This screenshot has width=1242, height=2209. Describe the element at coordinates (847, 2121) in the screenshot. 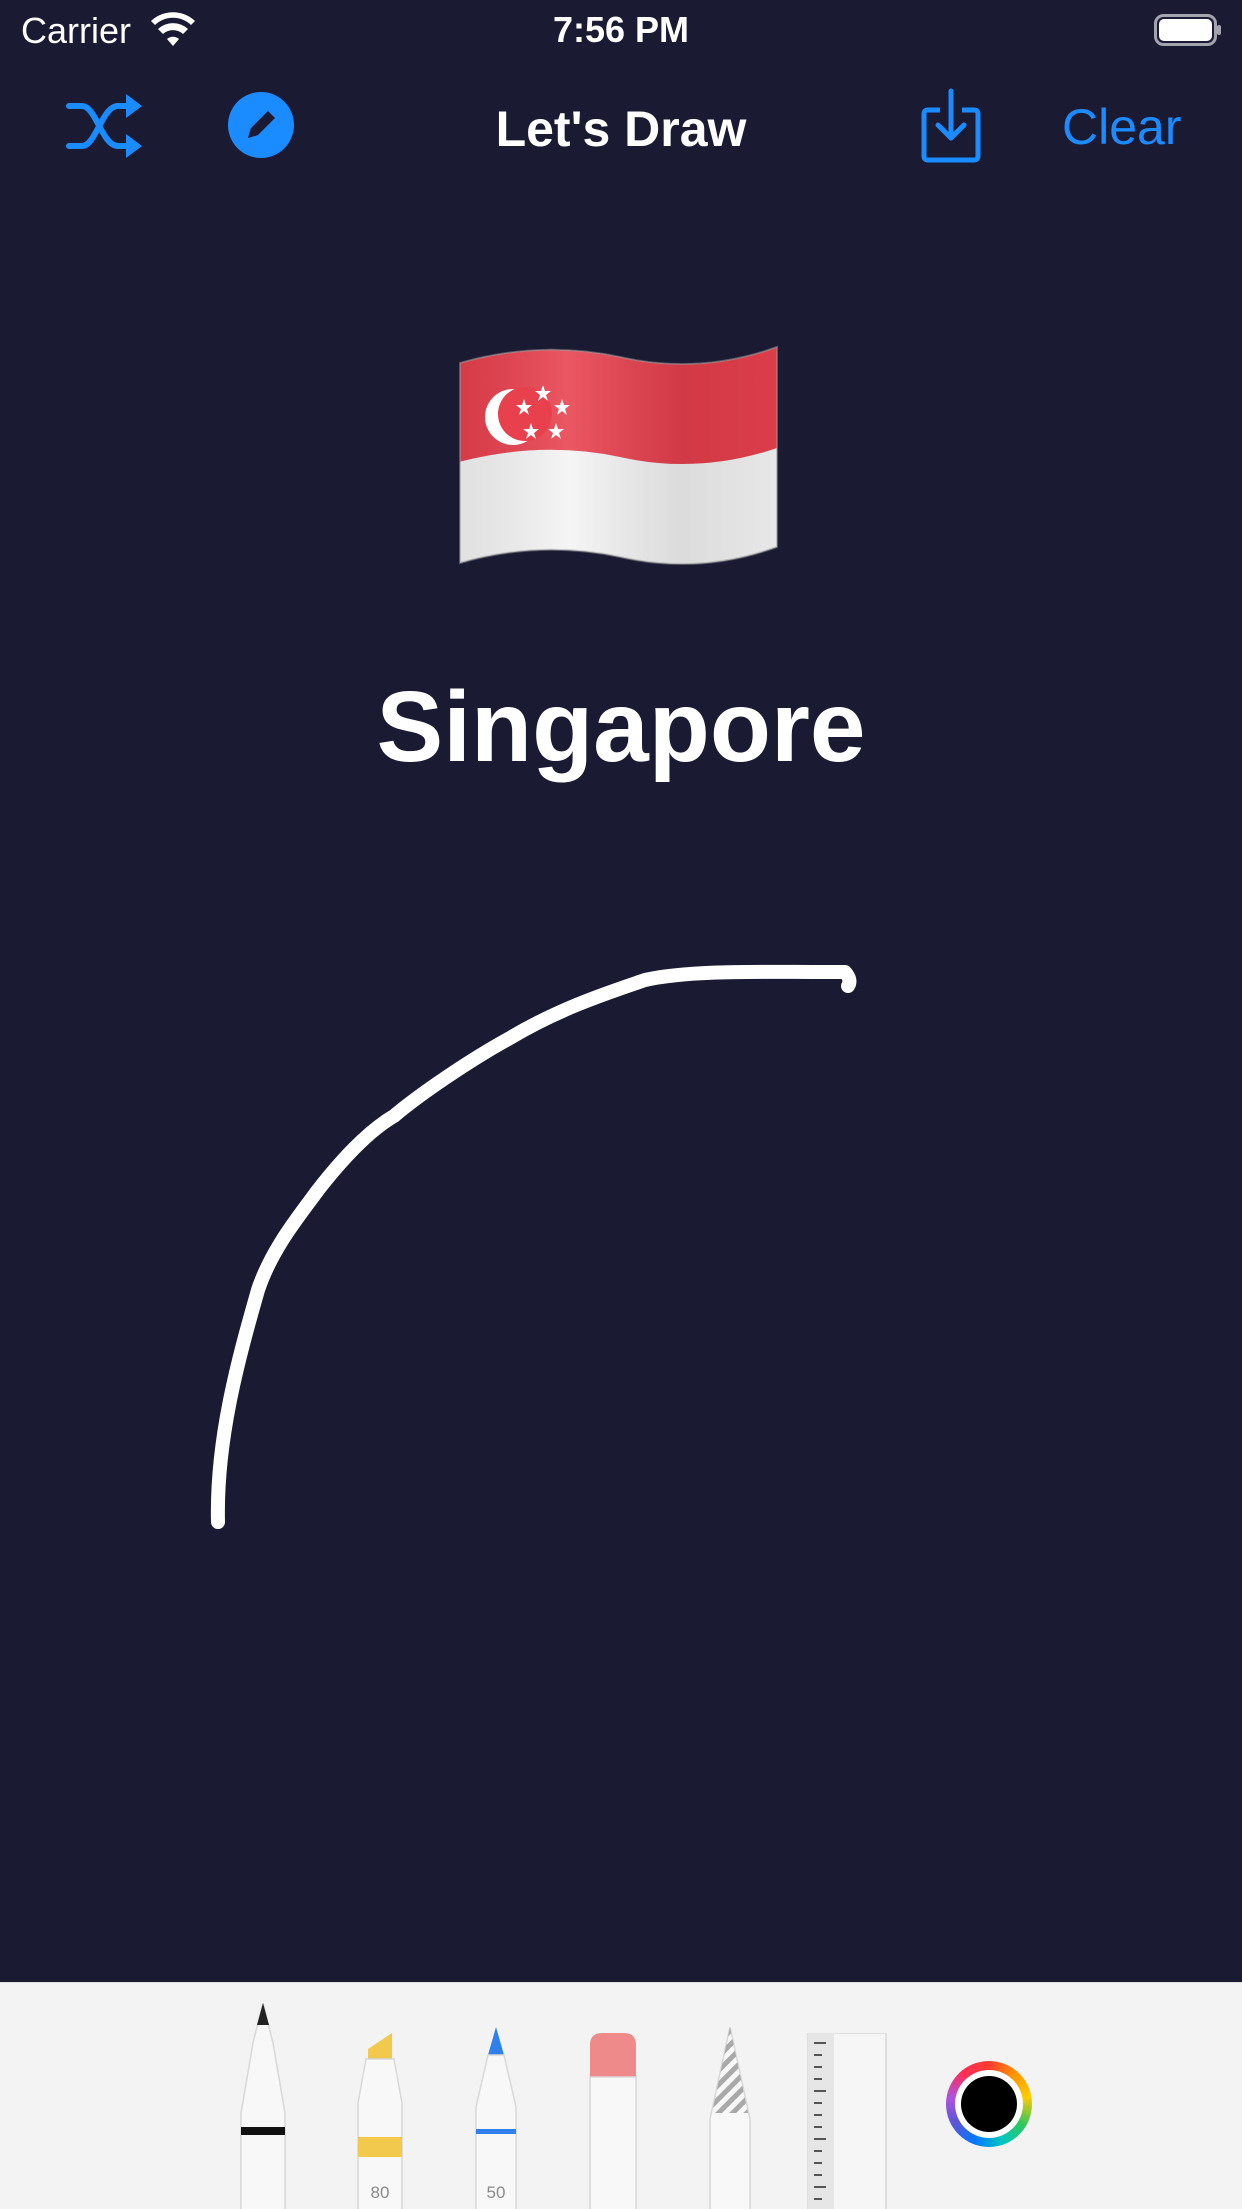

I see `ruler-tool` at that location.